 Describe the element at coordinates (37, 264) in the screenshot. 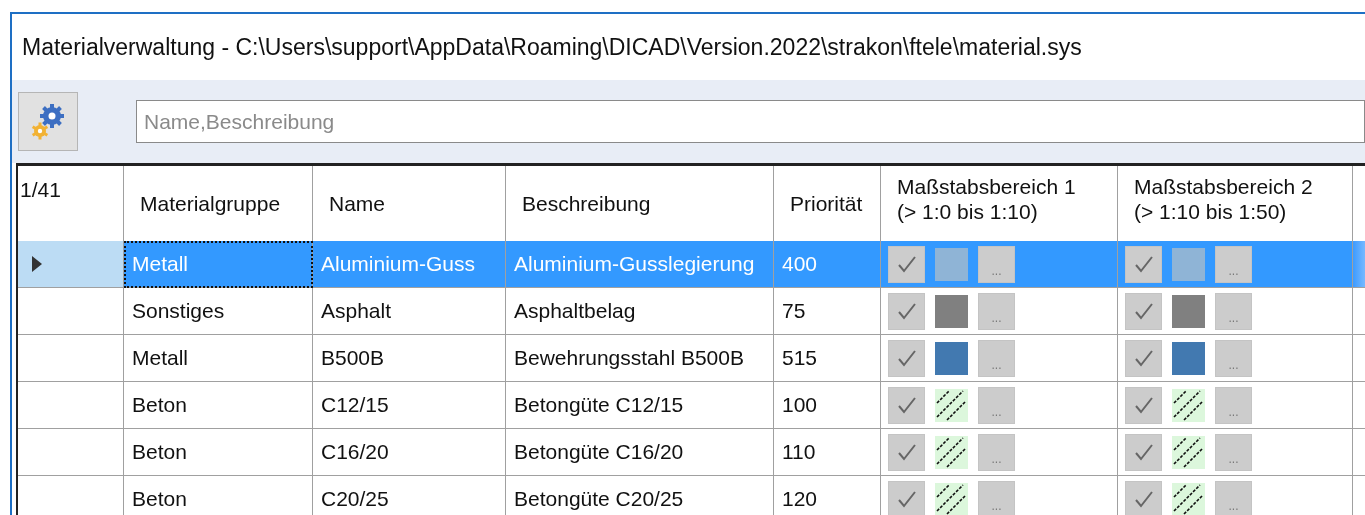

I see `current-row-icon` at that location.